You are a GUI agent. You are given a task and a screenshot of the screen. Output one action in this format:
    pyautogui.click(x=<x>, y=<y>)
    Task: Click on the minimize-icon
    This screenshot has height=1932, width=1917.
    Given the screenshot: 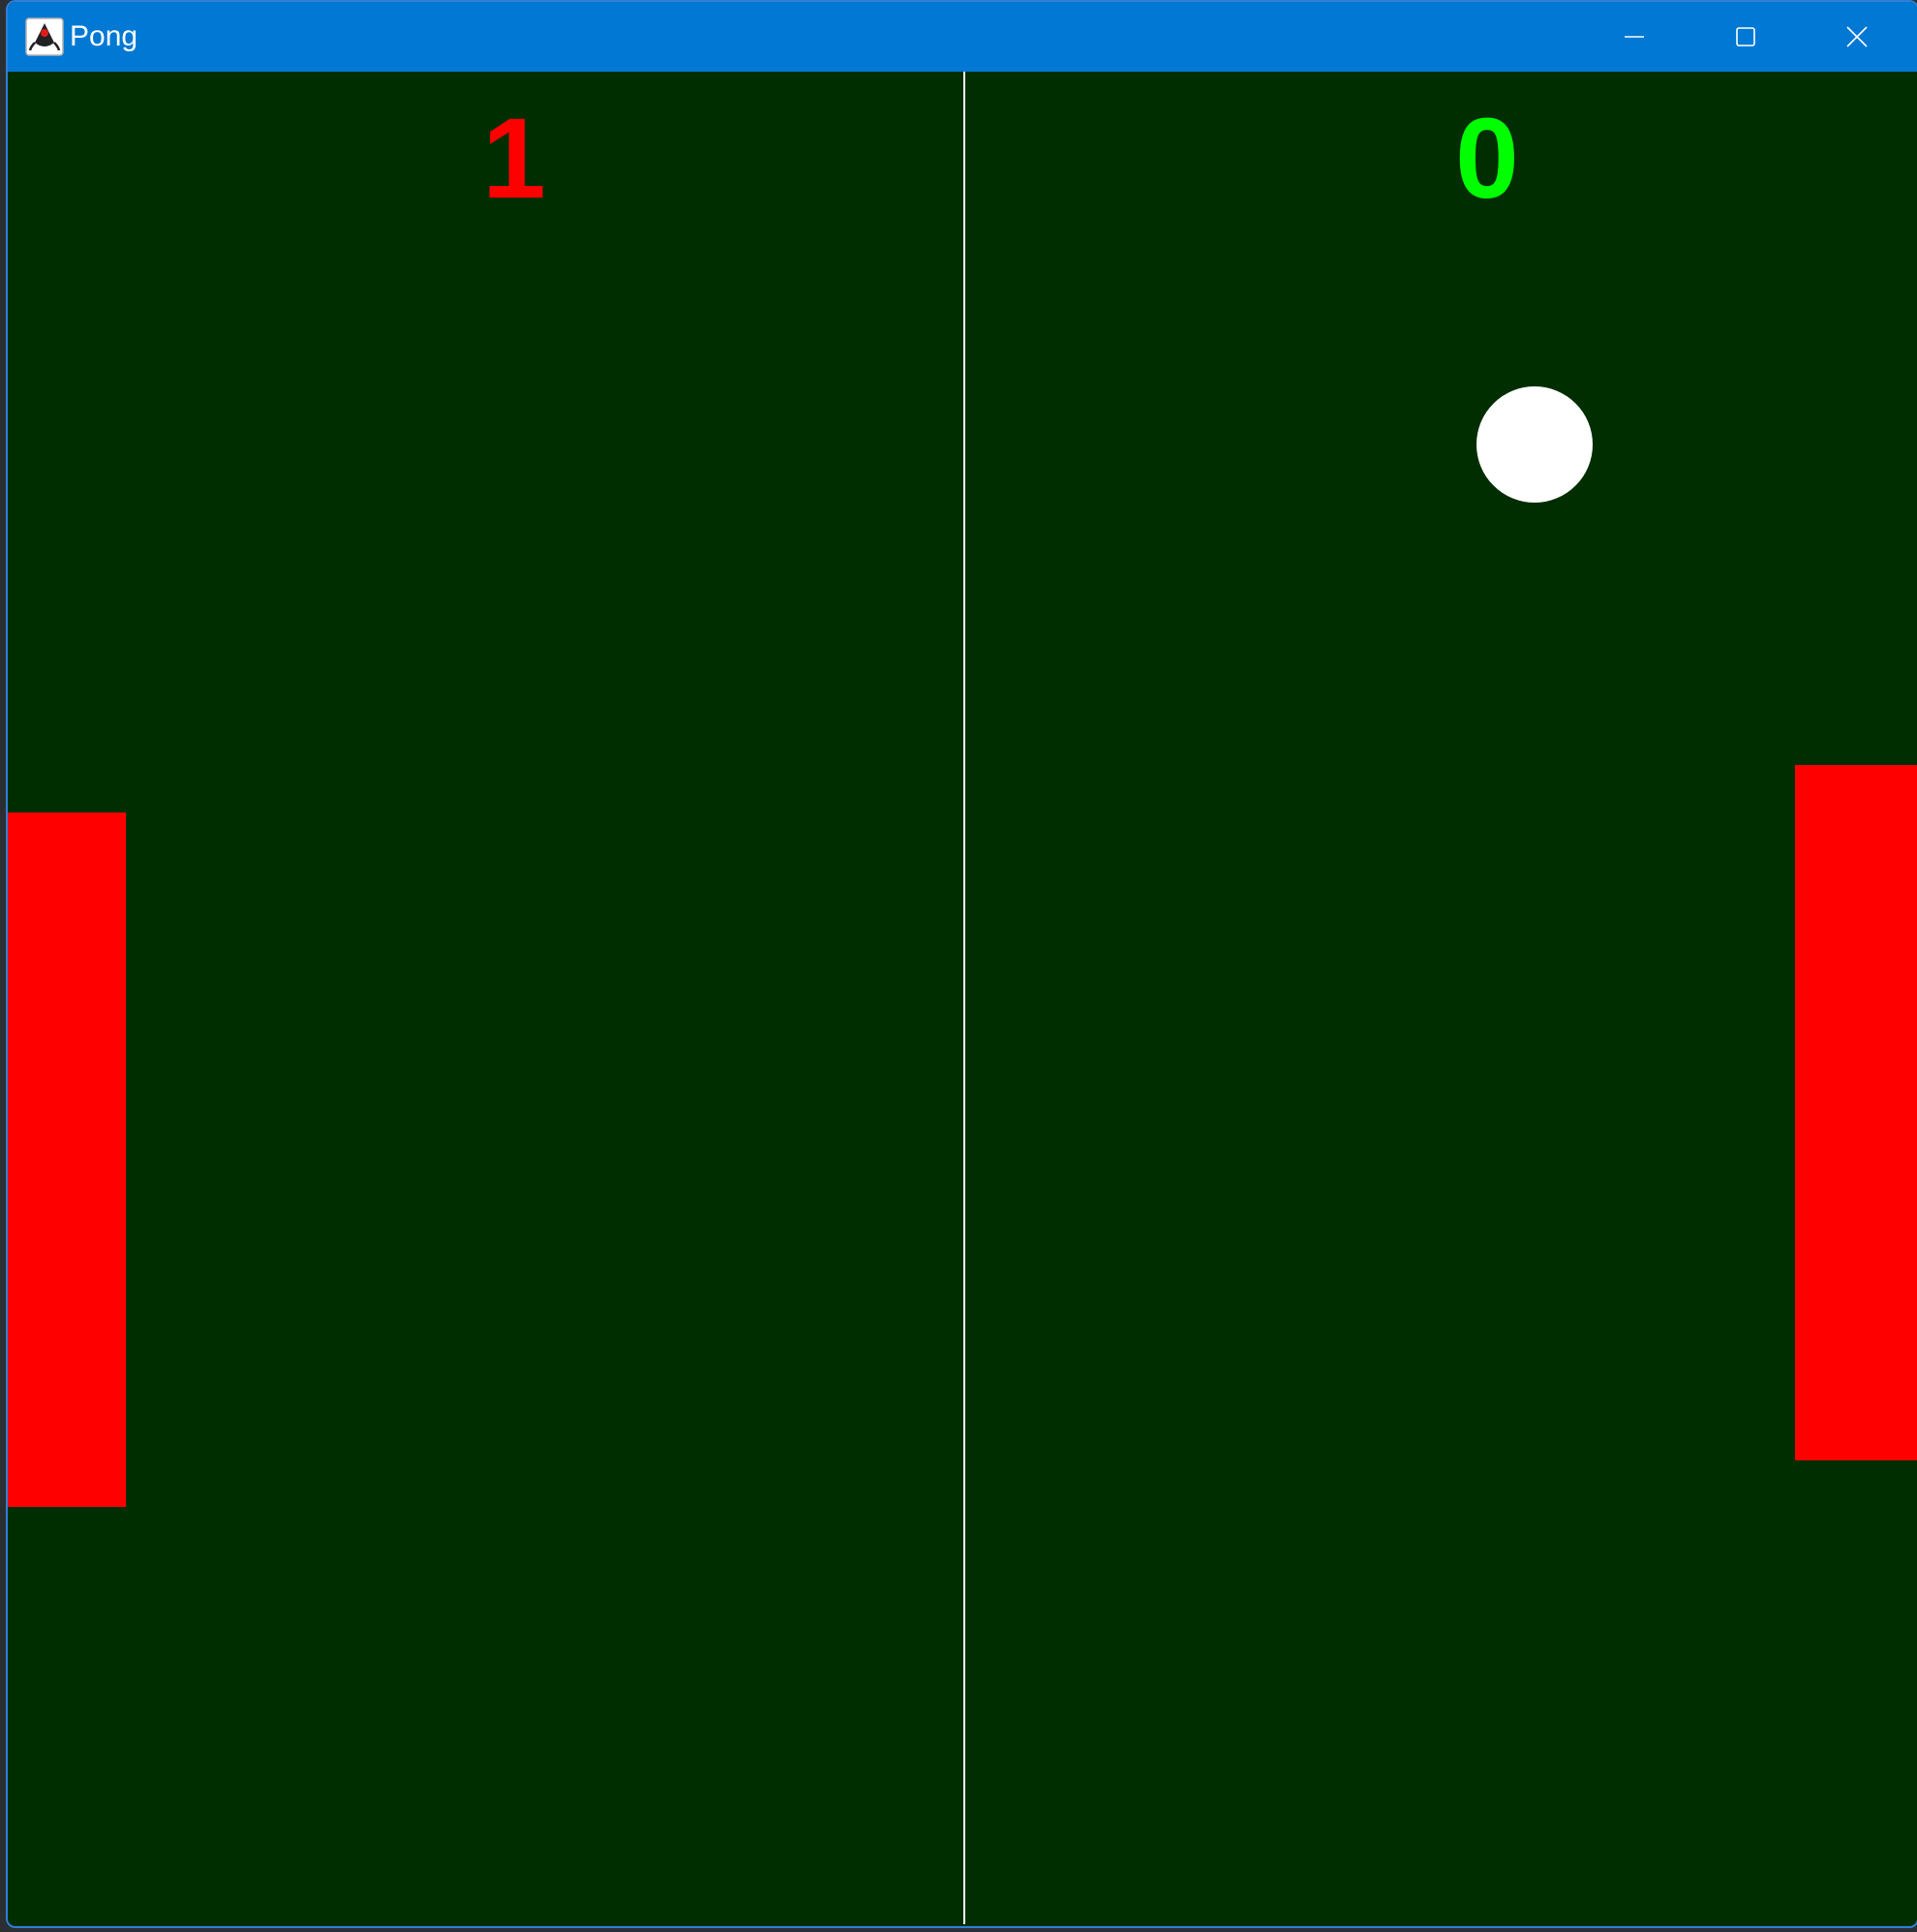 What is the action you would take?
    pyautogui.click(x=1634, y=37)
    